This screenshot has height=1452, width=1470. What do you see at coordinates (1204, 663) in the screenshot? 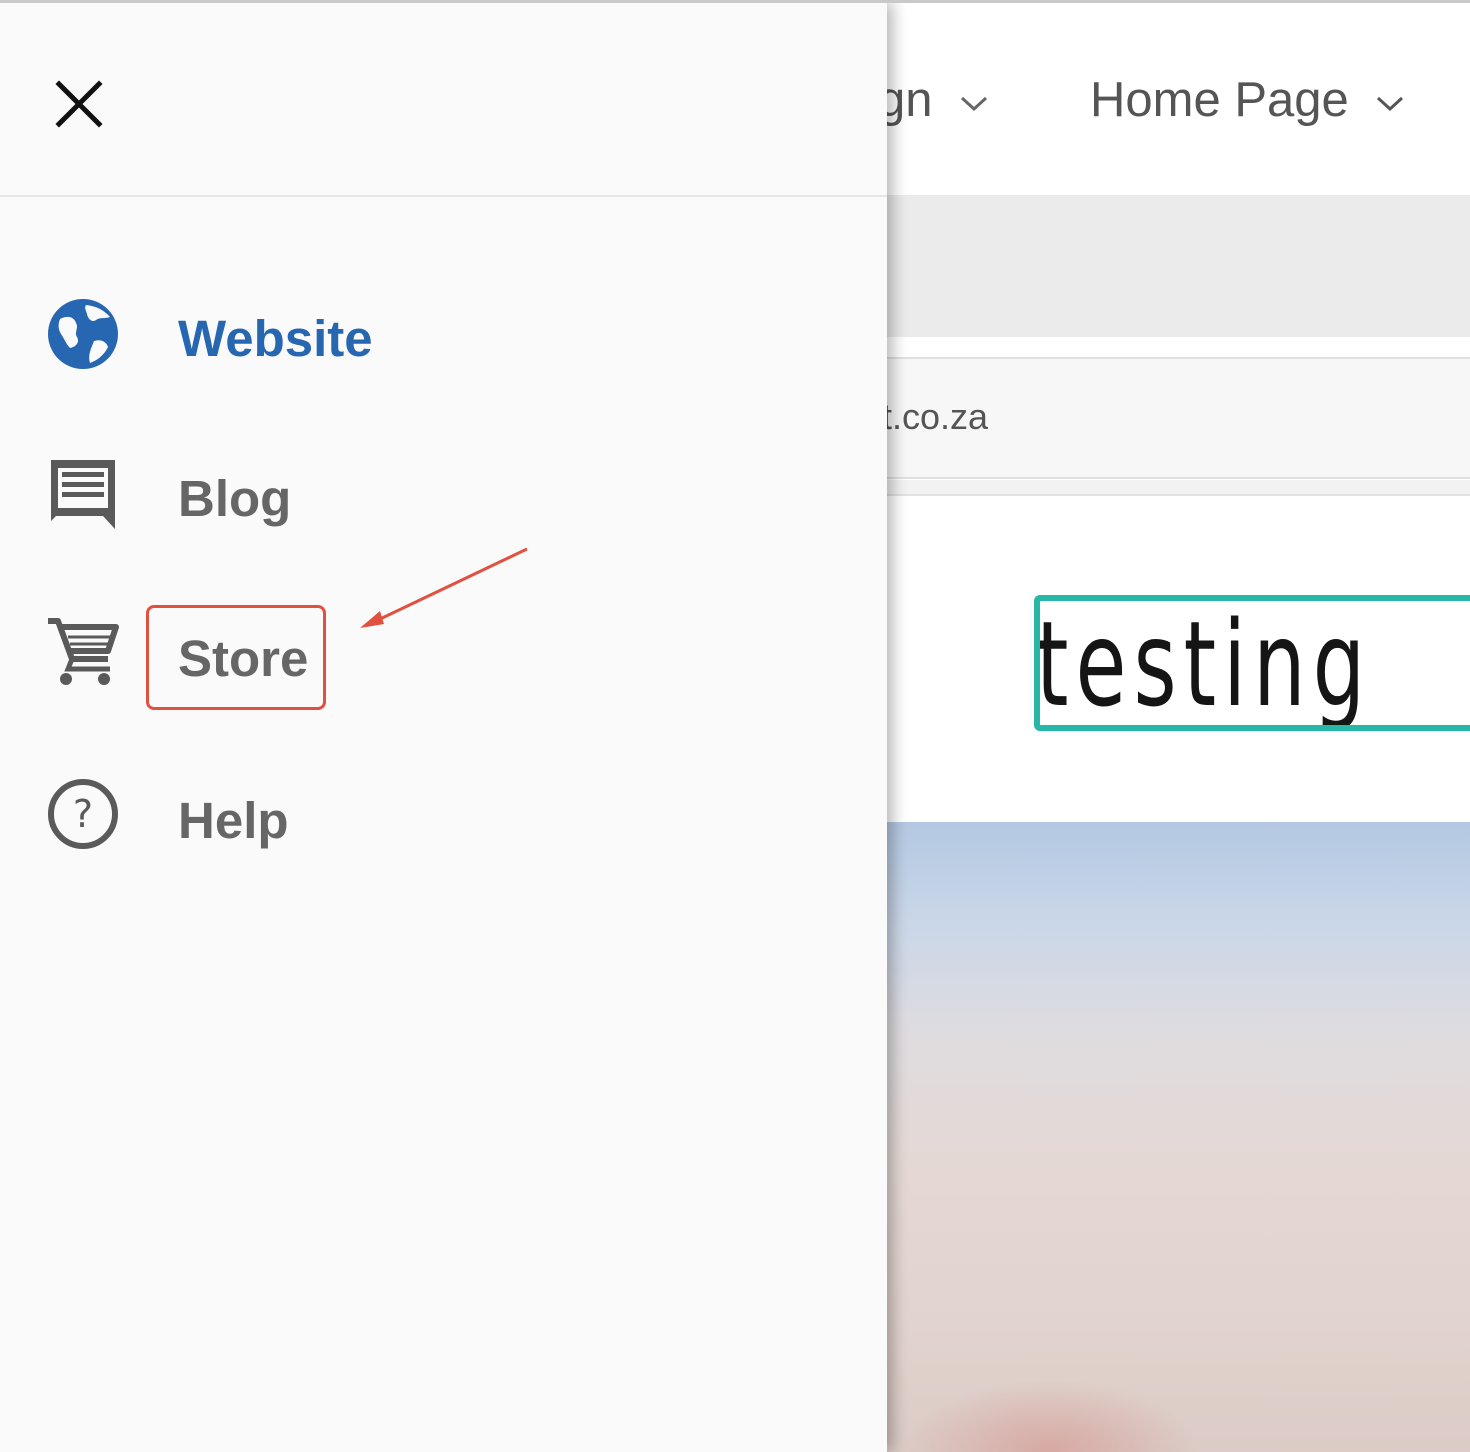
I see `site-logo-text: testing` at bounding box center [1204, 663].